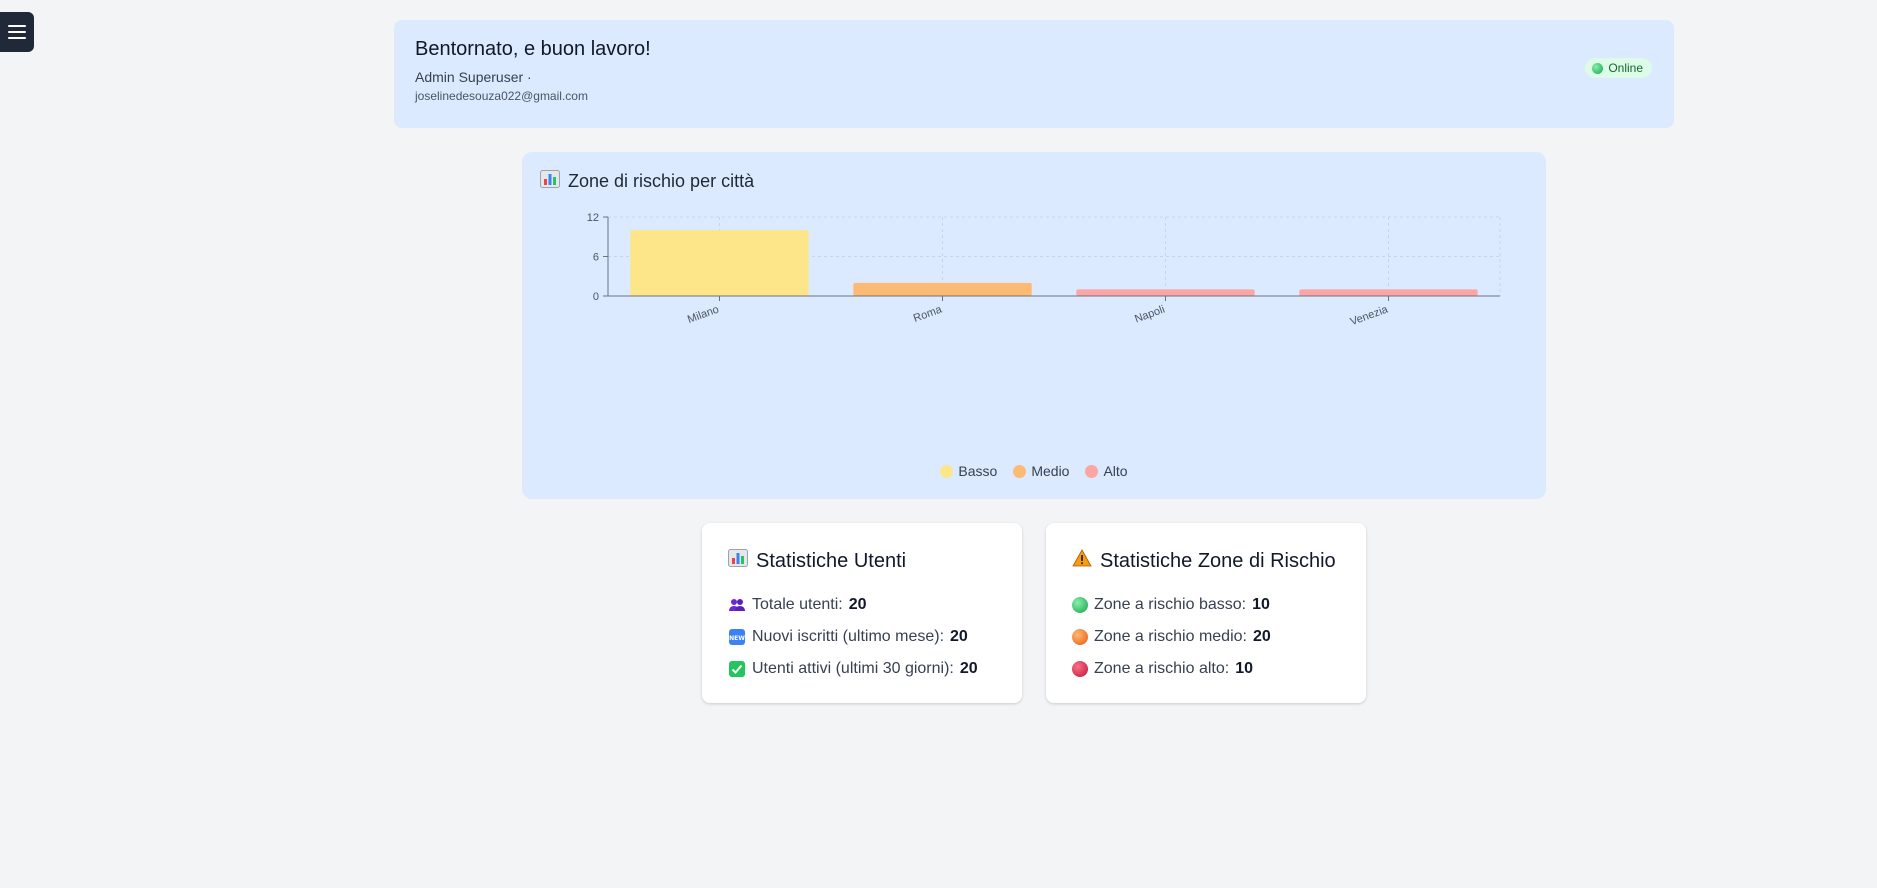 This screenshot has height=888, width=1877. I want to click on risk-zone-stats-title: Statistiche Zone di Rischio, so click(1206, 561).